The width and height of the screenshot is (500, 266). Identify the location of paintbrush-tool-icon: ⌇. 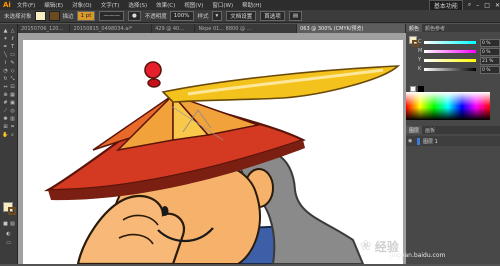
(5, 63).